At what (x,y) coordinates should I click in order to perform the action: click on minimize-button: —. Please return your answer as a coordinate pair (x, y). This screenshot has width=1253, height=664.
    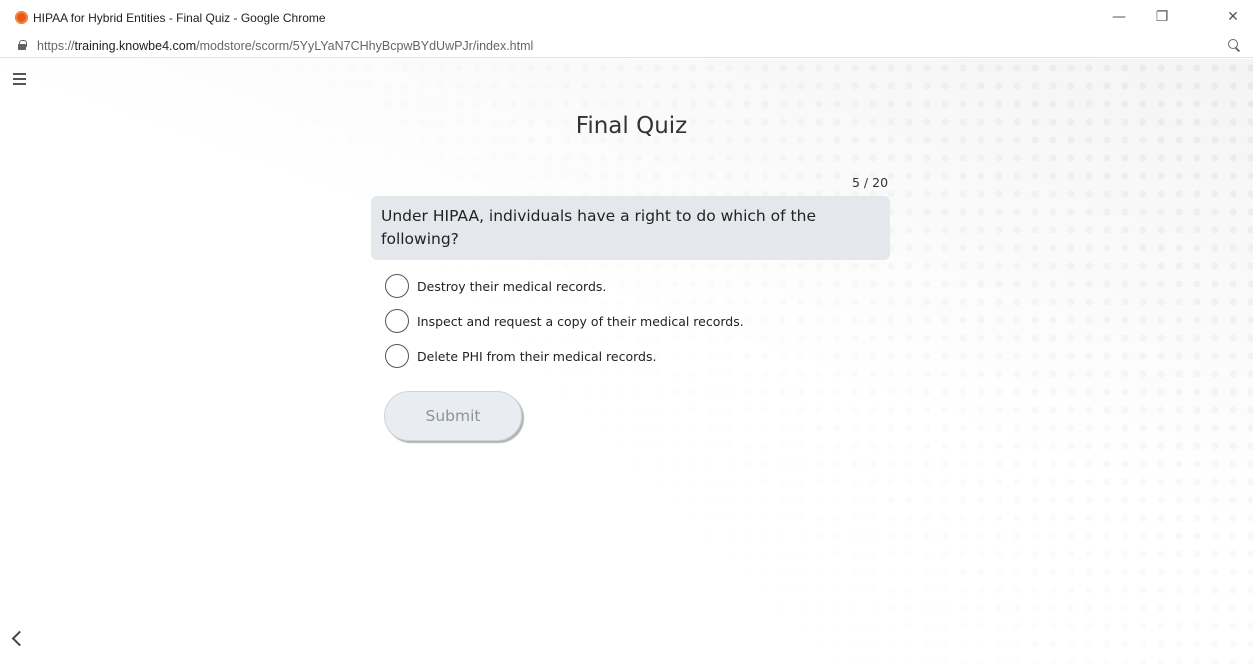
    Looking at the image, I should click on (1119, 17).